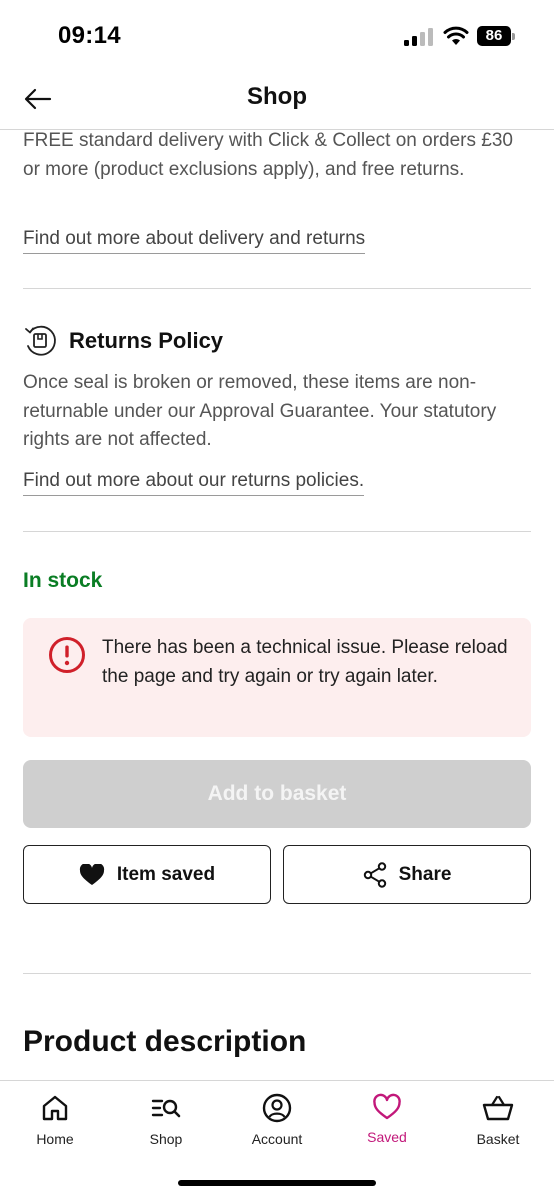 This screenshot has height=1199, width=554. What do you see at coordinates (40, 340) in the screenshot?
I see `returns-box-icon` at bounding box center [40, 340].